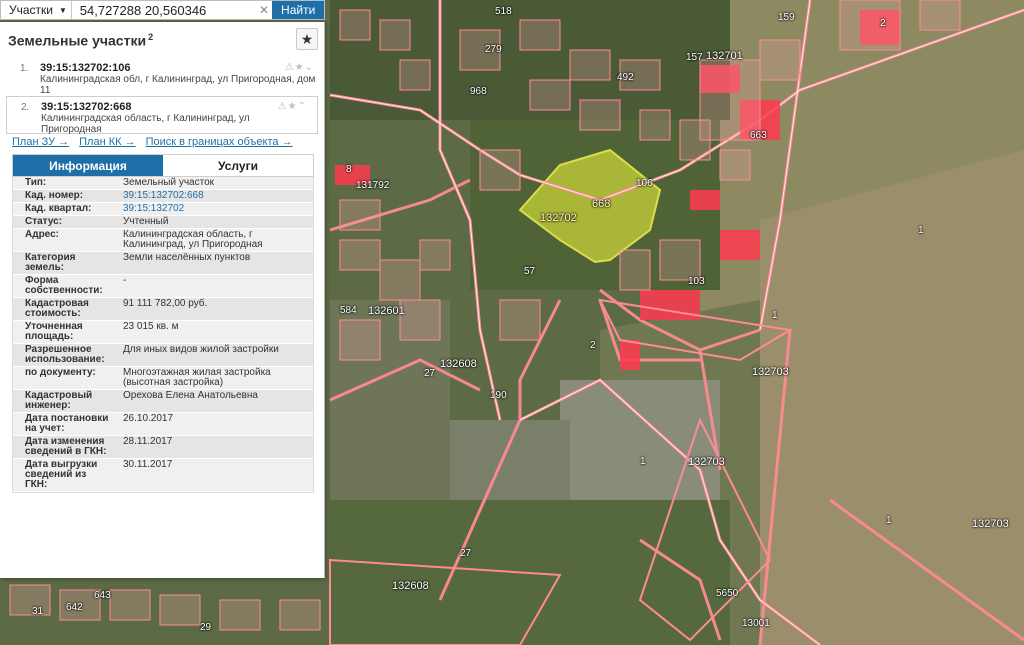 This screenshot has width=1024, height=645. I want to click on map-parcel-label: 642, so click(74, 607).